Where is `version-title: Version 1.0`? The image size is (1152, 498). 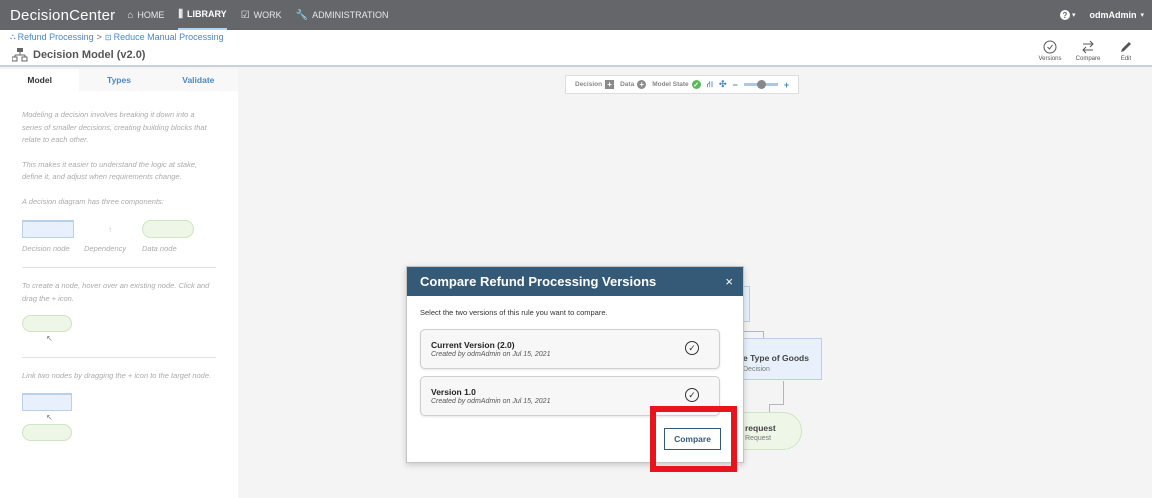
version-title: Version 1.0 is located at coordinates (453, 392).